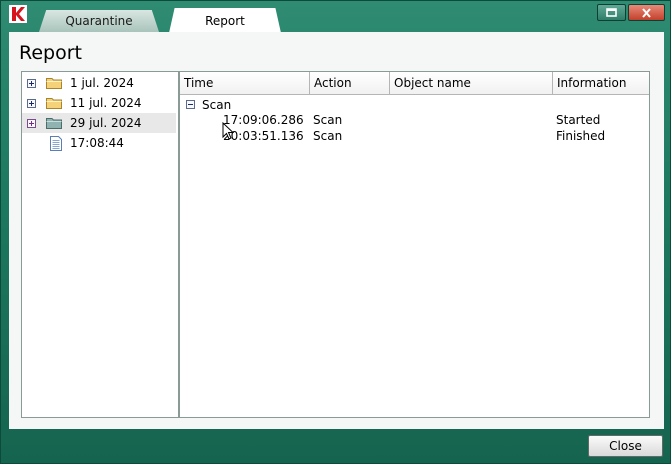  Describe the element at coordinates (50, 53) in the screenshot. I see `page-title: Report` at that location.